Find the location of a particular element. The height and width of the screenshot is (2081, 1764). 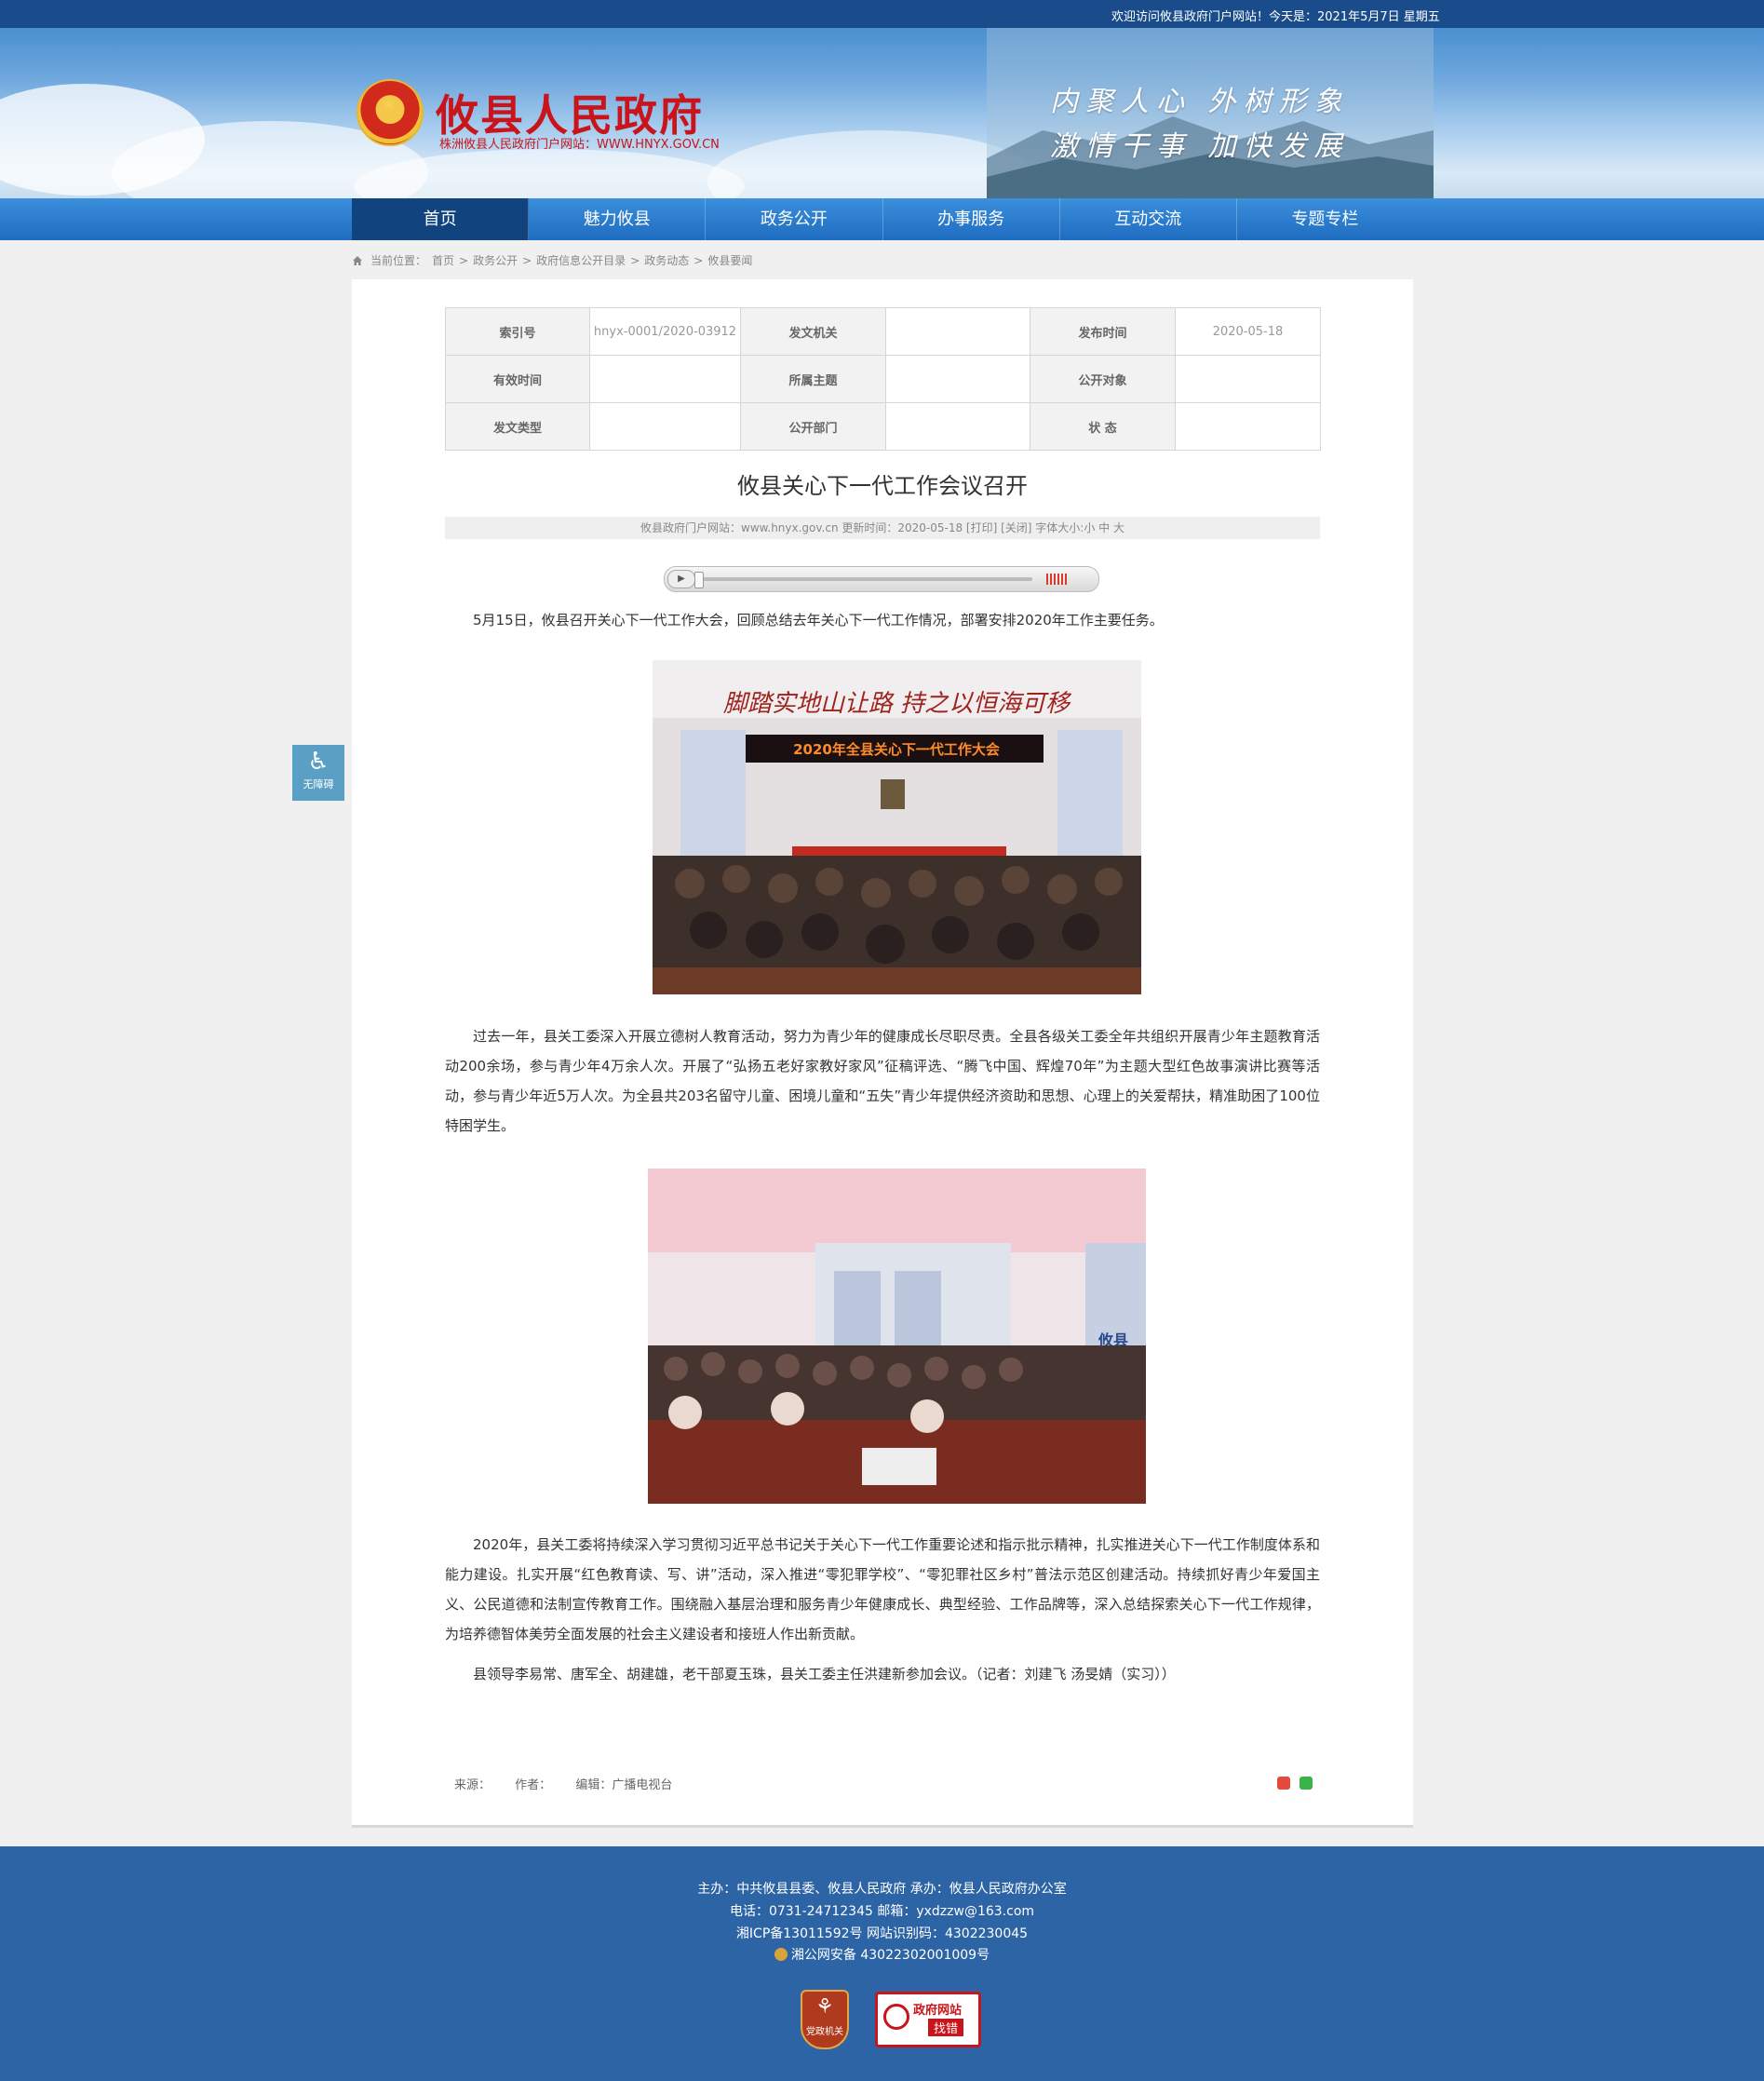

article-author: 作者： is located at coordinates (533, 1785).